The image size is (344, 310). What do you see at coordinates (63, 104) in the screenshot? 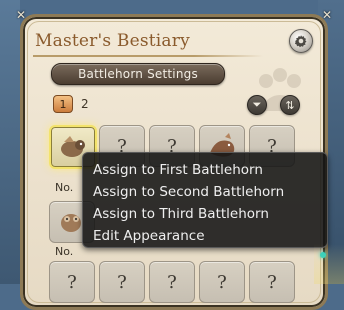
I see `page-tab-1: 1` at bounding box center [63, 104].